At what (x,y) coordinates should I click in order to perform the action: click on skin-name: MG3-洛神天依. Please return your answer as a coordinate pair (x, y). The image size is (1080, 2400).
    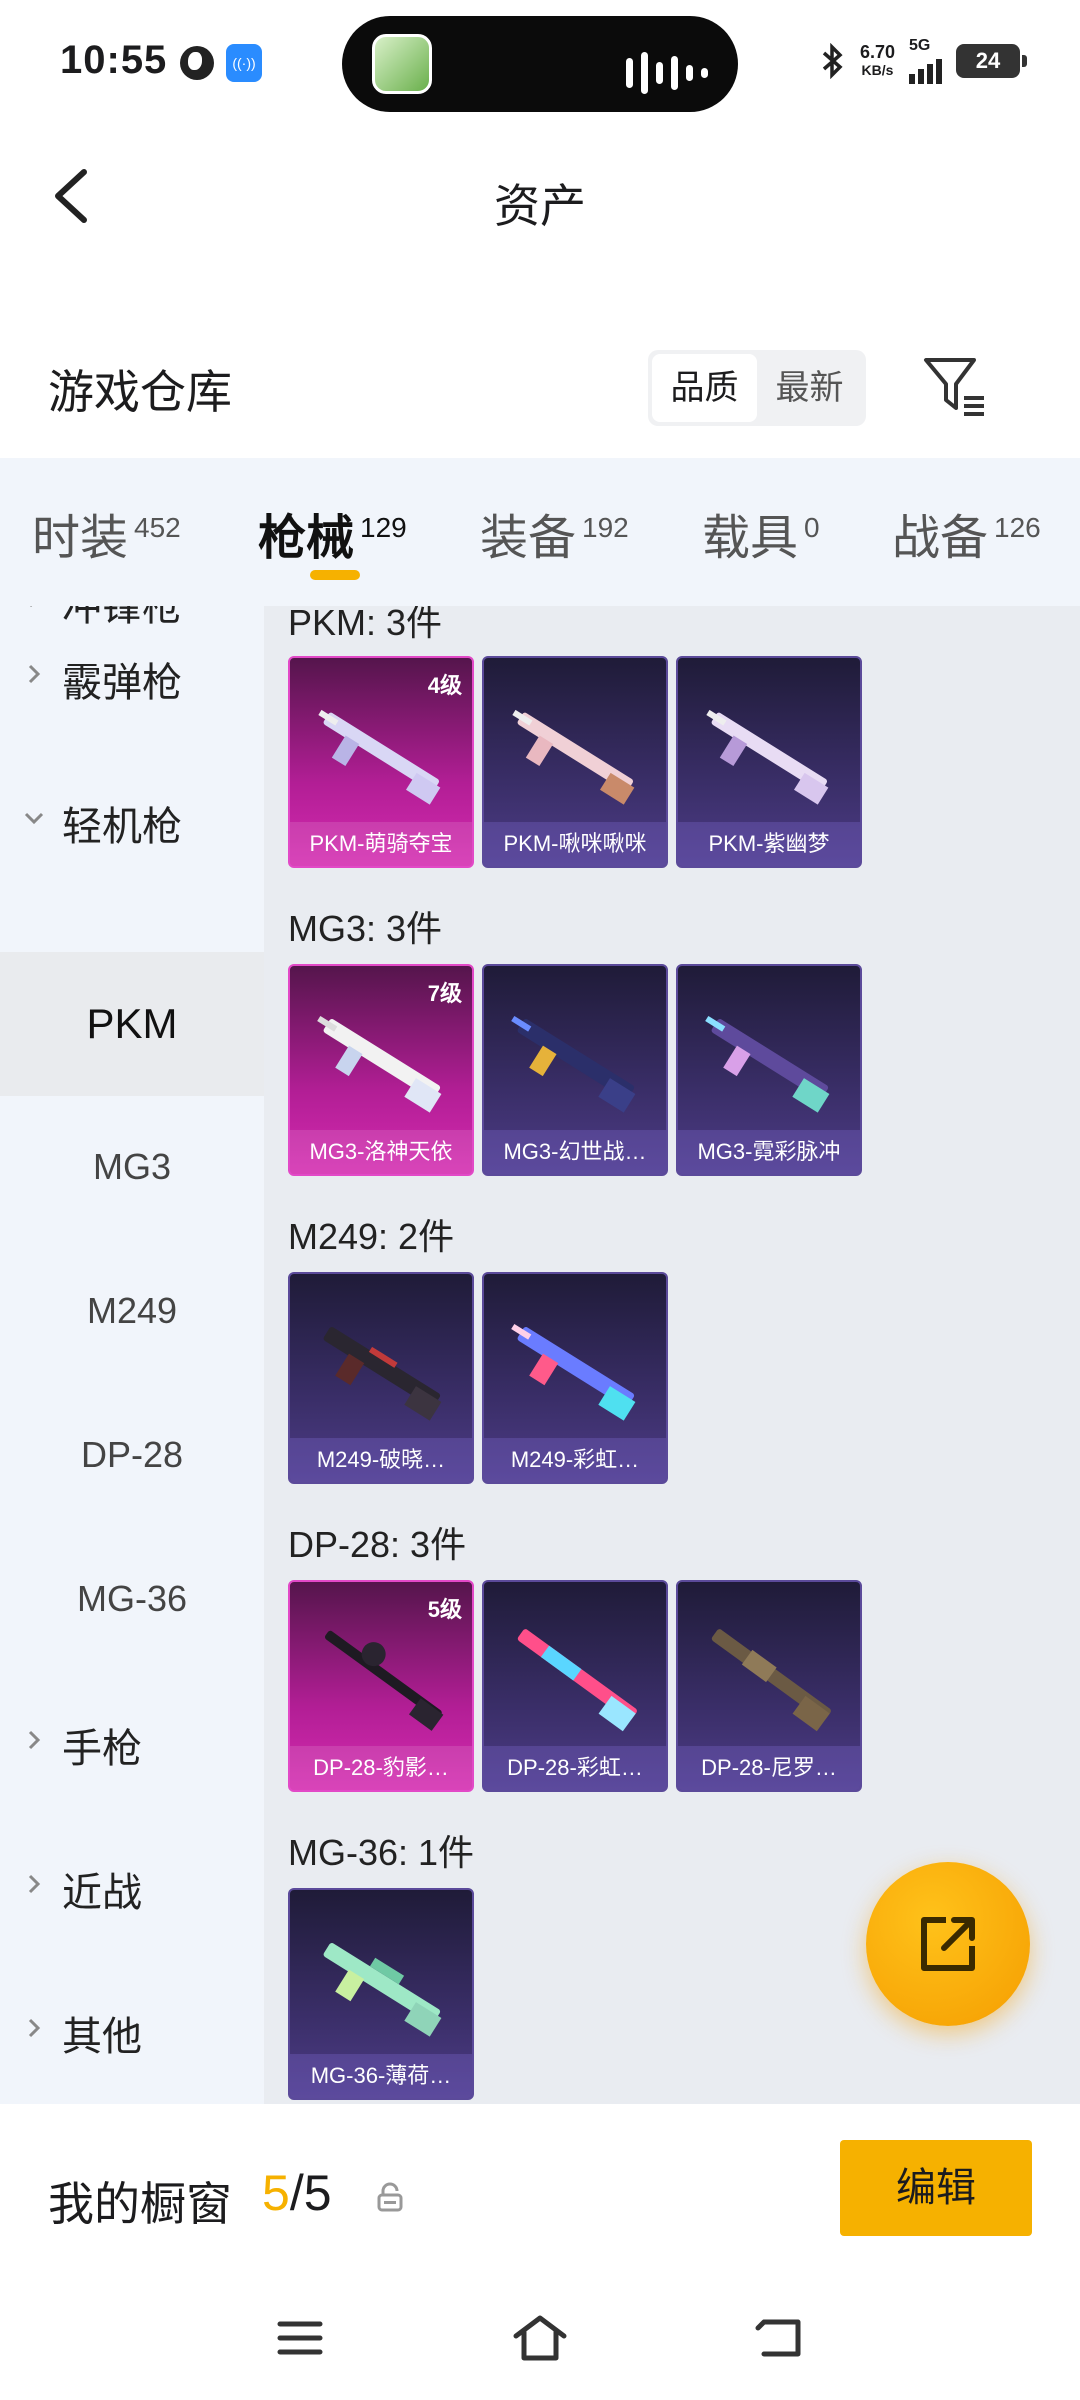
    Looking at the image, I should click on (381, 1152).